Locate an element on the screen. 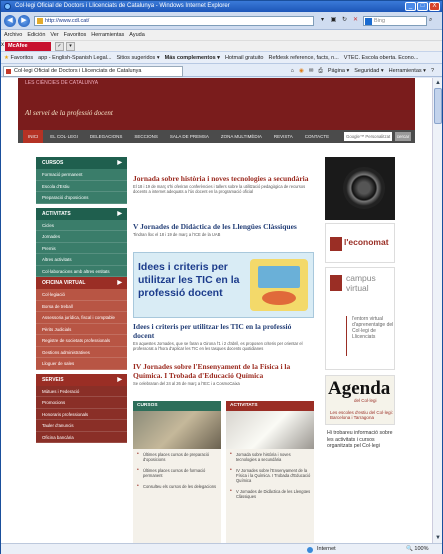 The image size is (443, 554). shield-icon: ✓ is located at coordinates (59, 46).